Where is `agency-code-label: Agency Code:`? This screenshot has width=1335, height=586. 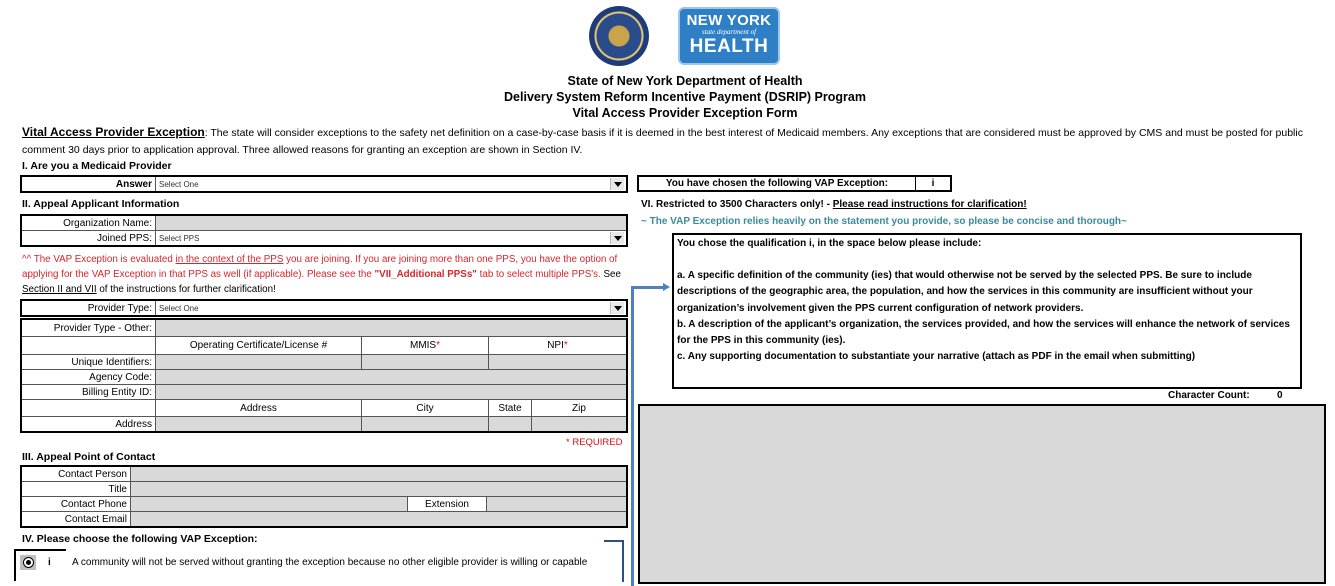 agency-code-label: Agency Code: is located at coordinates (88, 377).